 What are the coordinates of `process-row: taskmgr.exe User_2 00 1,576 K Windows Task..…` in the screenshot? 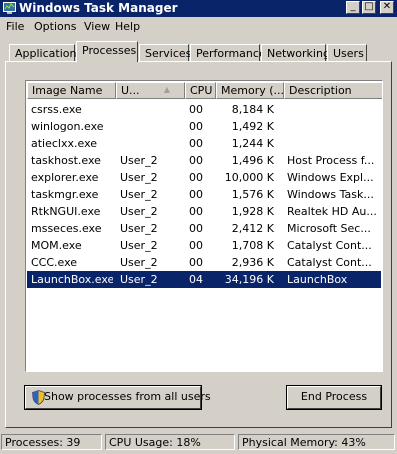 It's located at (204, 194).